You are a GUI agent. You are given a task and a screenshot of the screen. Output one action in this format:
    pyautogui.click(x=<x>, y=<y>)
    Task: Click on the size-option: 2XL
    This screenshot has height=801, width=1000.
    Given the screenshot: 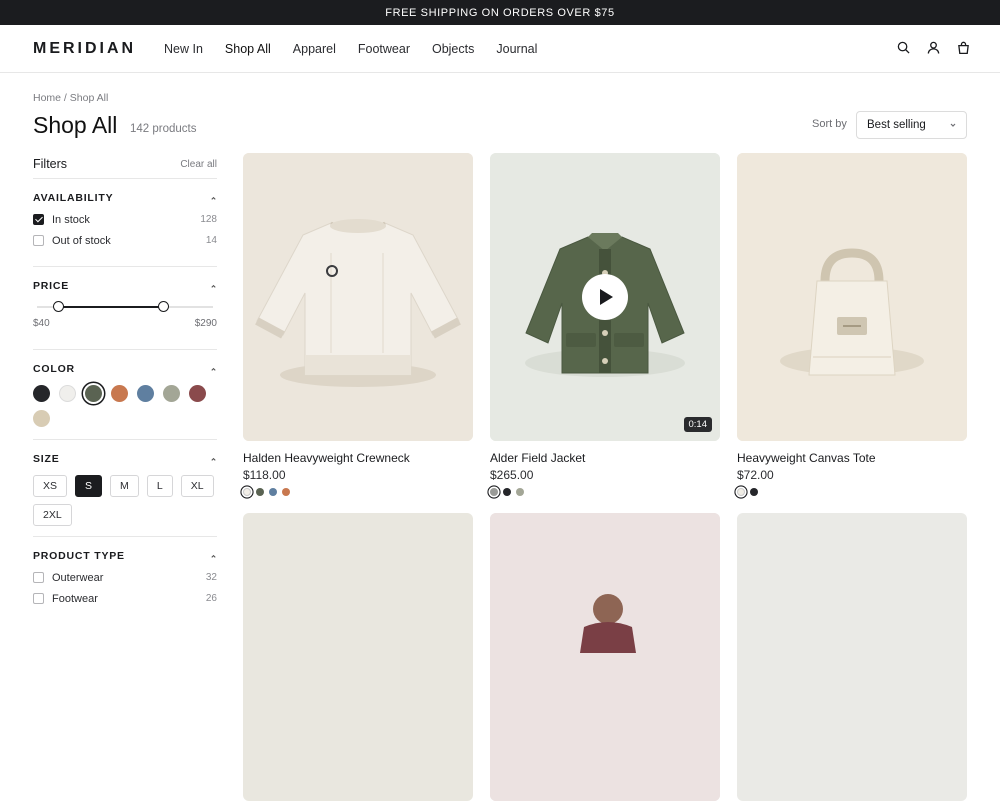 What is the action you would take?
    pyautogui.click(x=52, y=515)
    